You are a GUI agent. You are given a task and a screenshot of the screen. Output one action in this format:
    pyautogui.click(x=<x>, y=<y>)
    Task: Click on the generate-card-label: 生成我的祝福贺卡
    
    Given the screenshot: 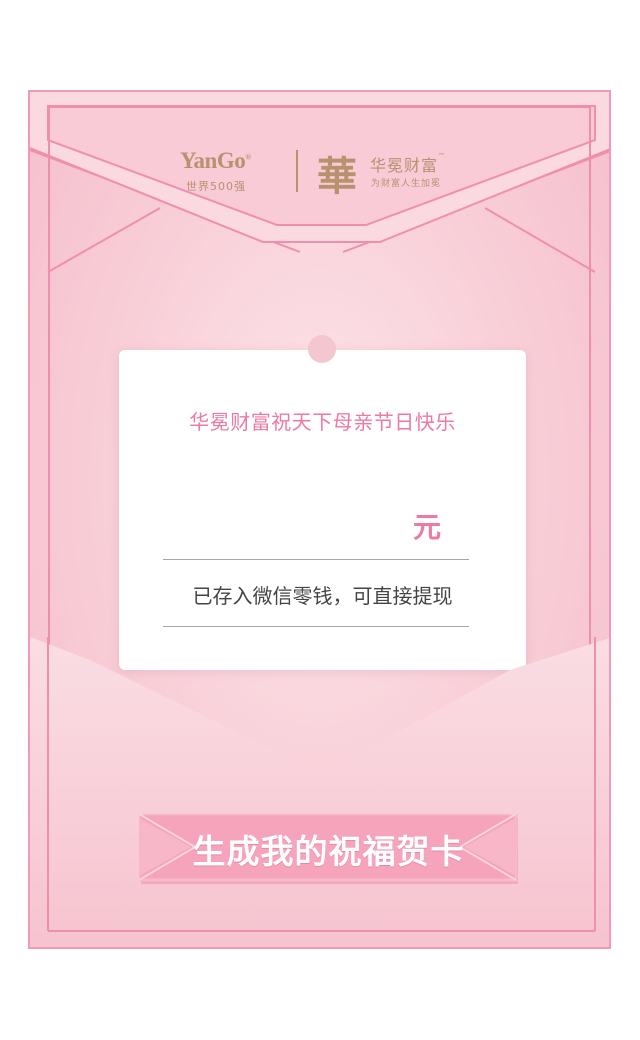 What is the action you would take?
    pyautogui.click(x=328, y=851)
    